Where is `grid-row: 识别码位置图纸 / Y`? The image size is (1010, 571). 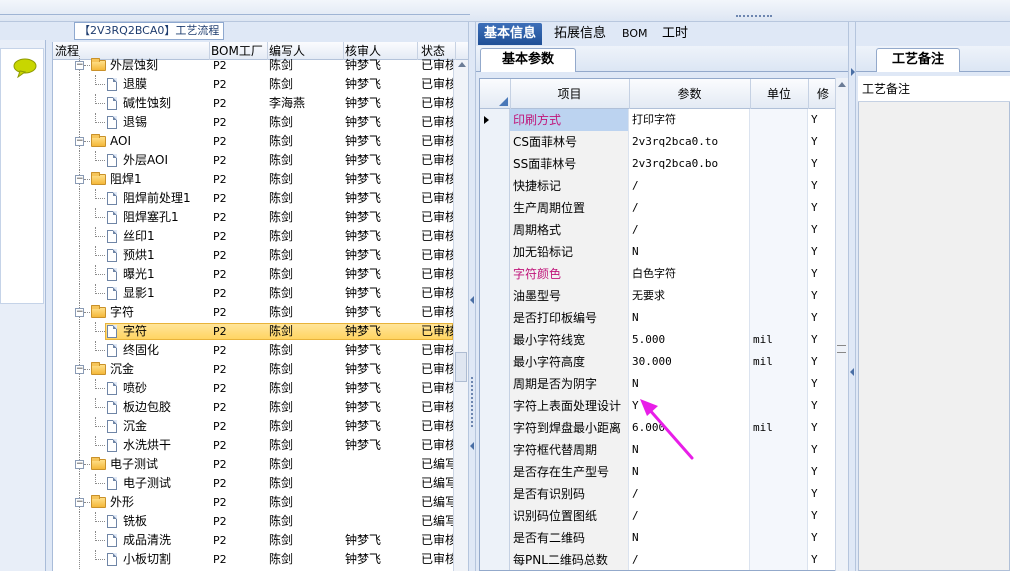 grid-row: 识别码位置图纸 / Y is located at coordinates (658, 516).